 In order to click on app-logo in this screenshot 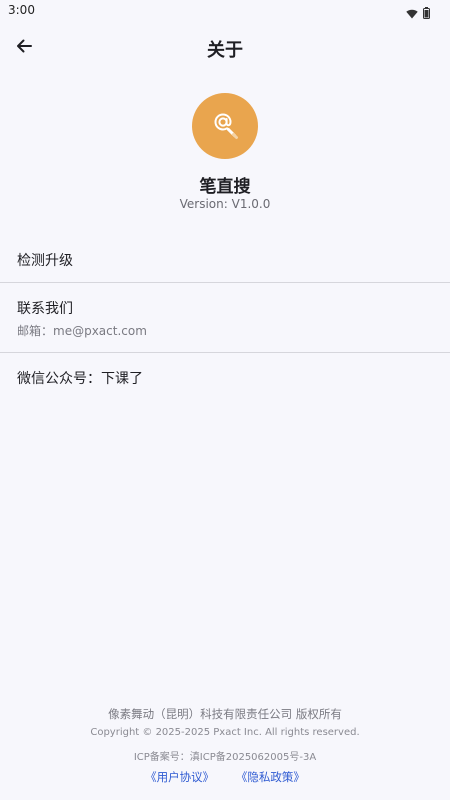, I will do `click(225, 126)`.